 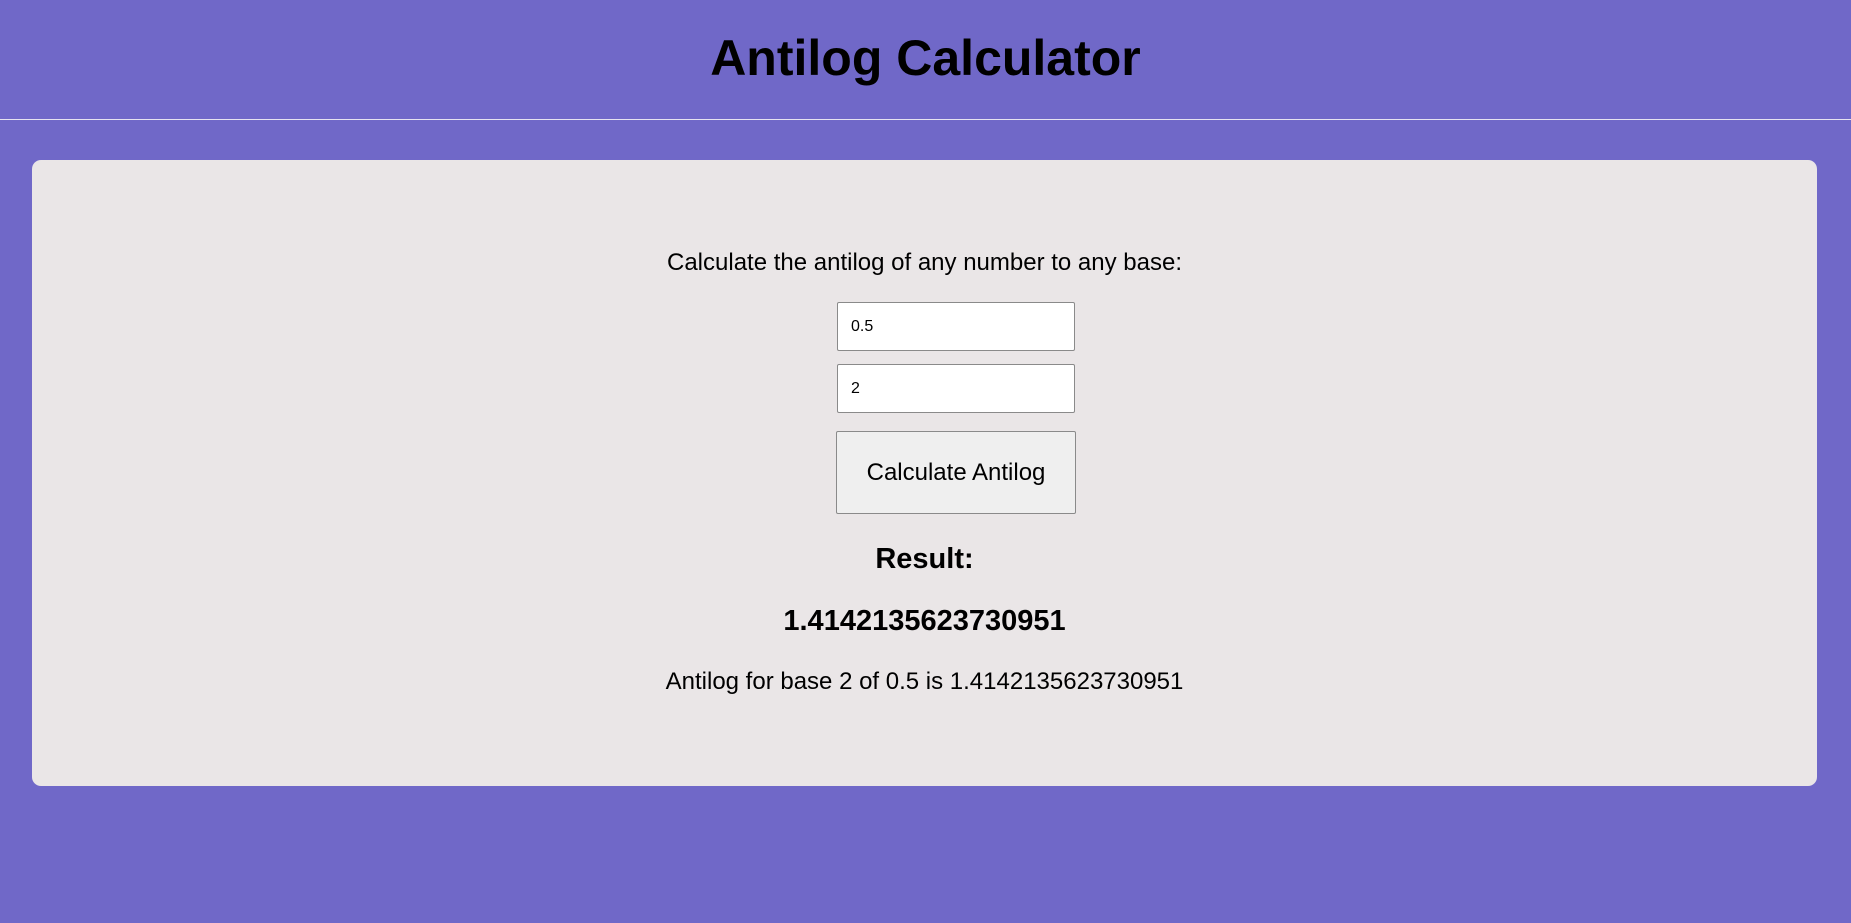 What do you see at coordinates (956, 472) in the screenshot?
I see `calculate-antilog-button: Calculate Antilog` at bounding box center [956, 472].